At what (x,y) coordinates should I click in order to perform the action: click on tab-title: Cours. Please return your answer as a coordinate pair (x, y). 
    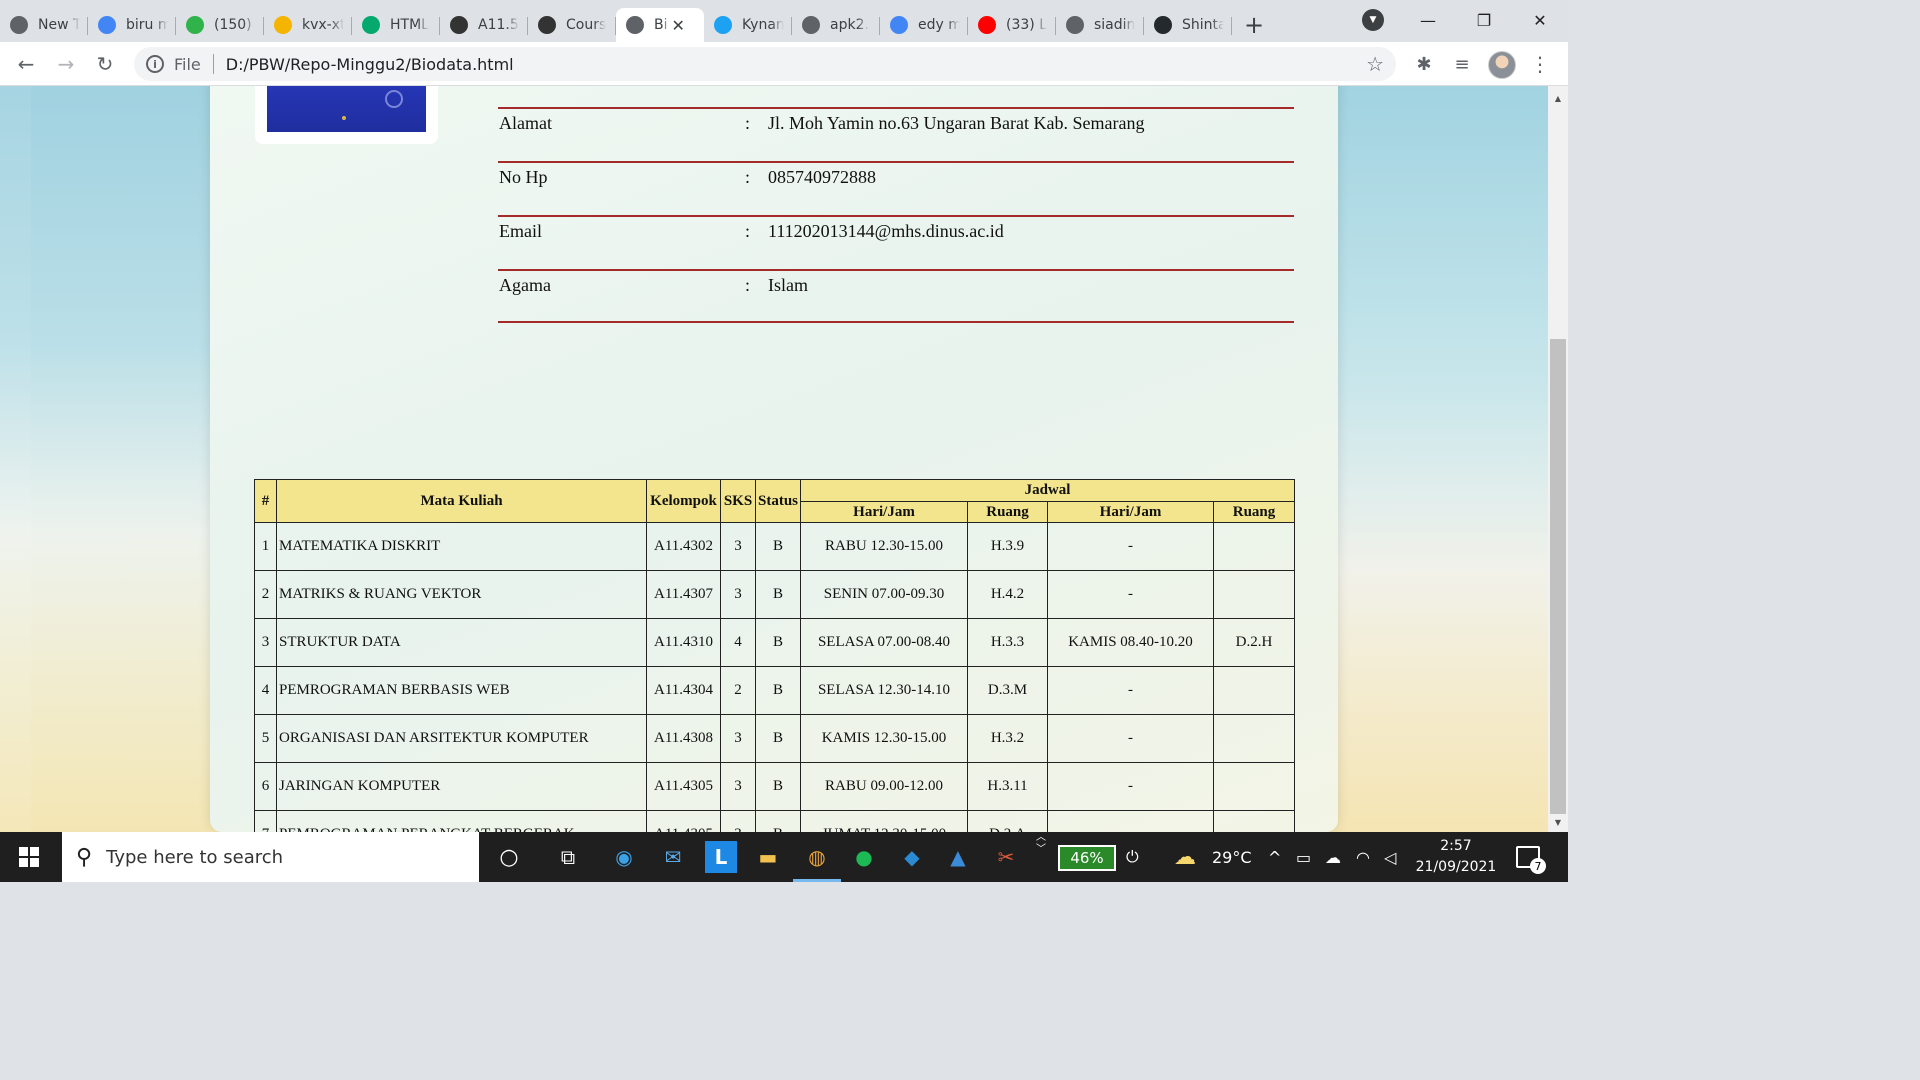
    Looking at the image, I should click on (586, 25).